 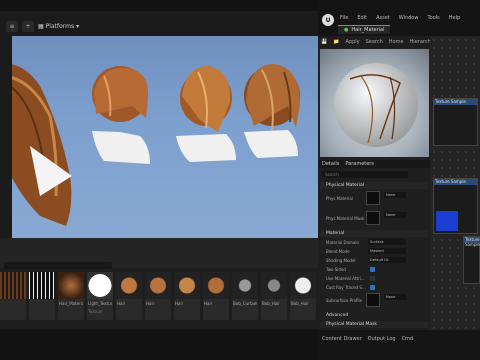 What do you see at coordinates (372, 278) in the screenshot?
I see `use-material-attributes-checkbox` at bounding box center [372, 278].